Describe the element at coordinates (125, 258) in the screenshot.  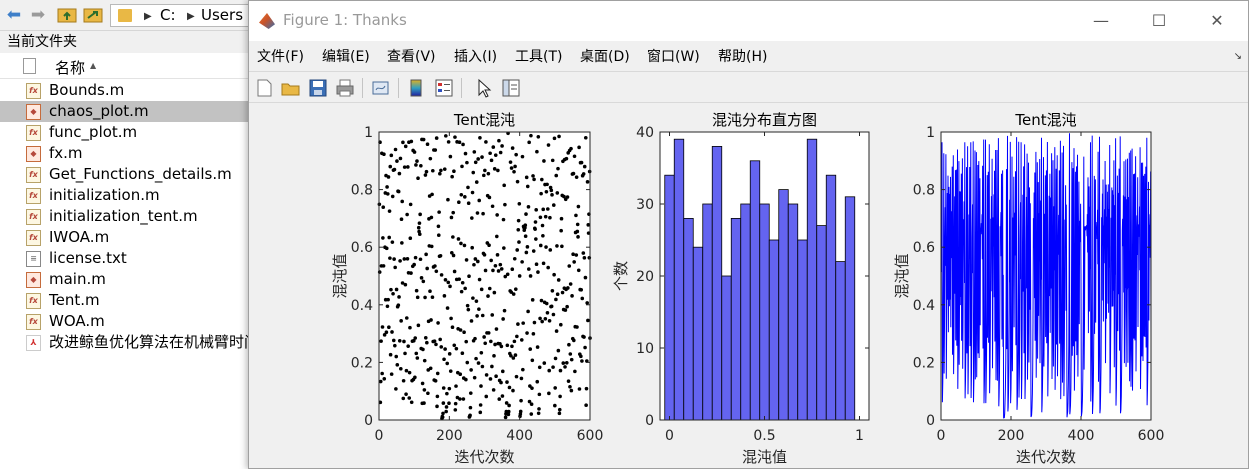
I see `file-list-item: ≡ license.txt` at that location.